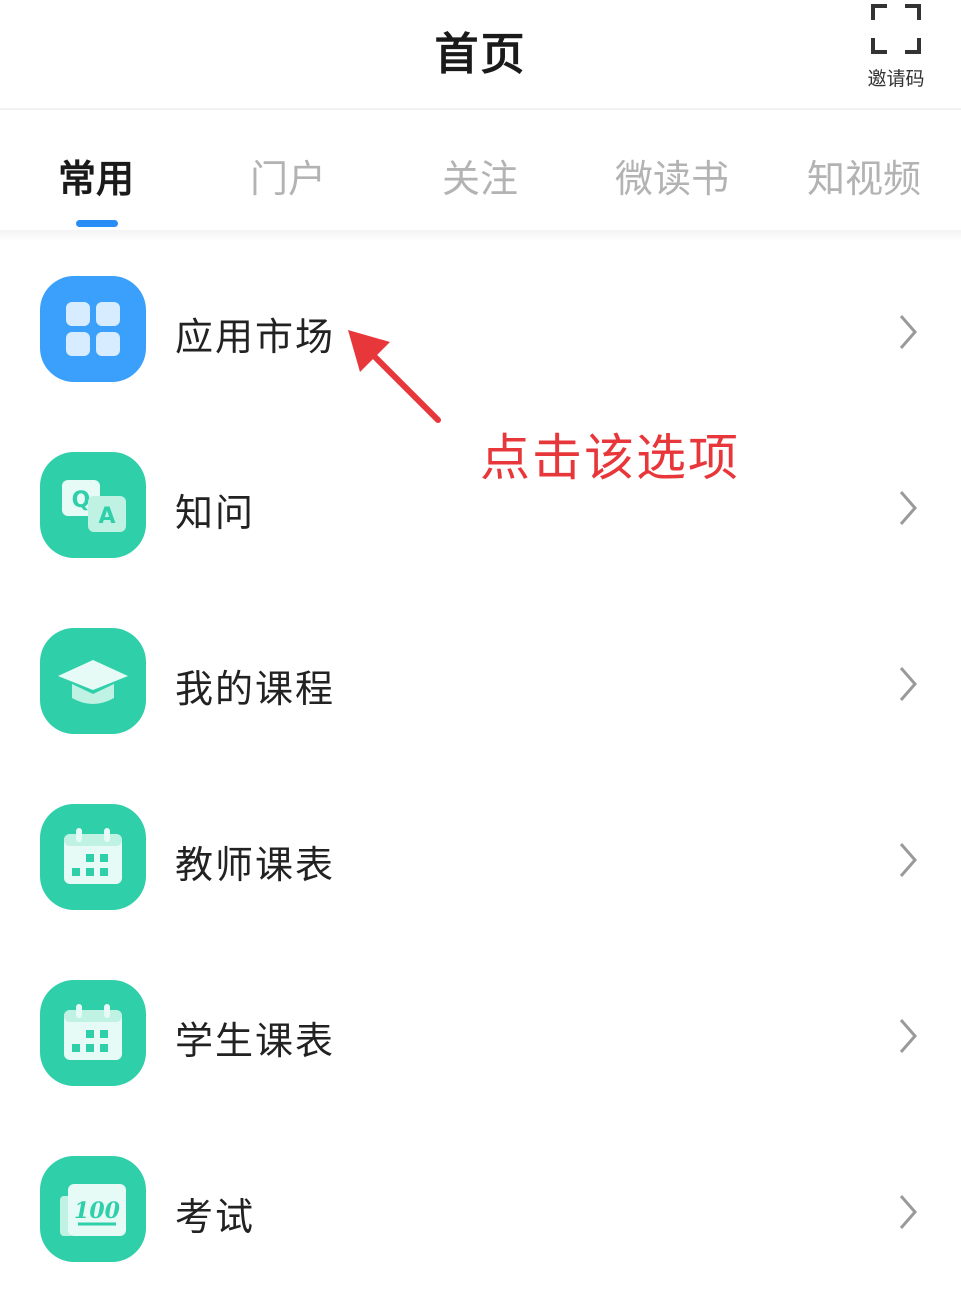 The height and width of the screenshot is (1300, 961). I want to click on invite-code-button: 邀请码, so click(896, 50).